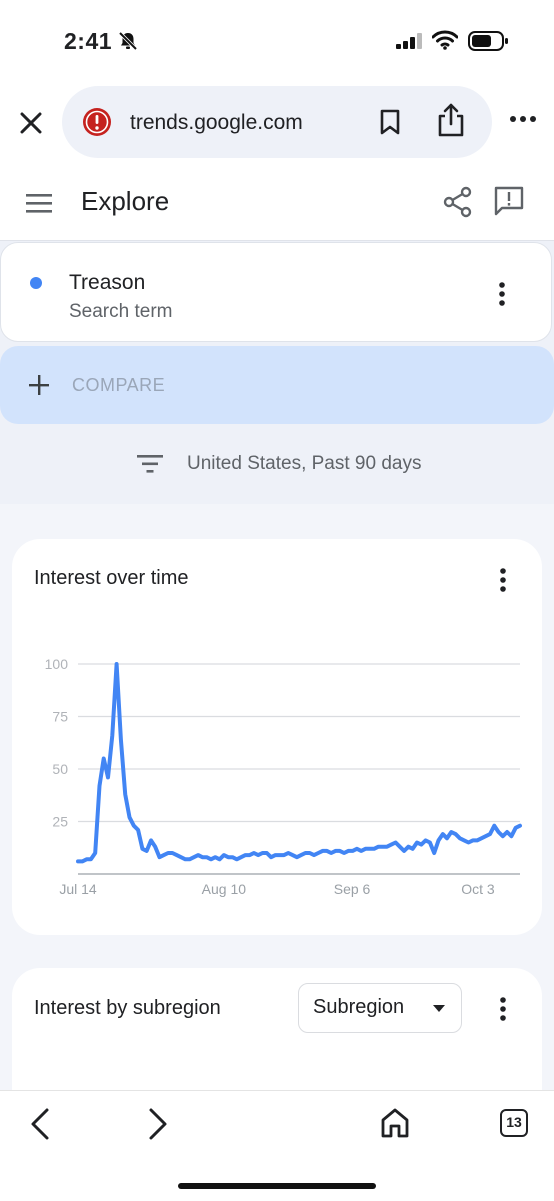 The image size is (554, 1201). What do you see at coordinates (125, 201) in the screenshot?
I see `page-title: Explore` at bounding box center [125, 201].